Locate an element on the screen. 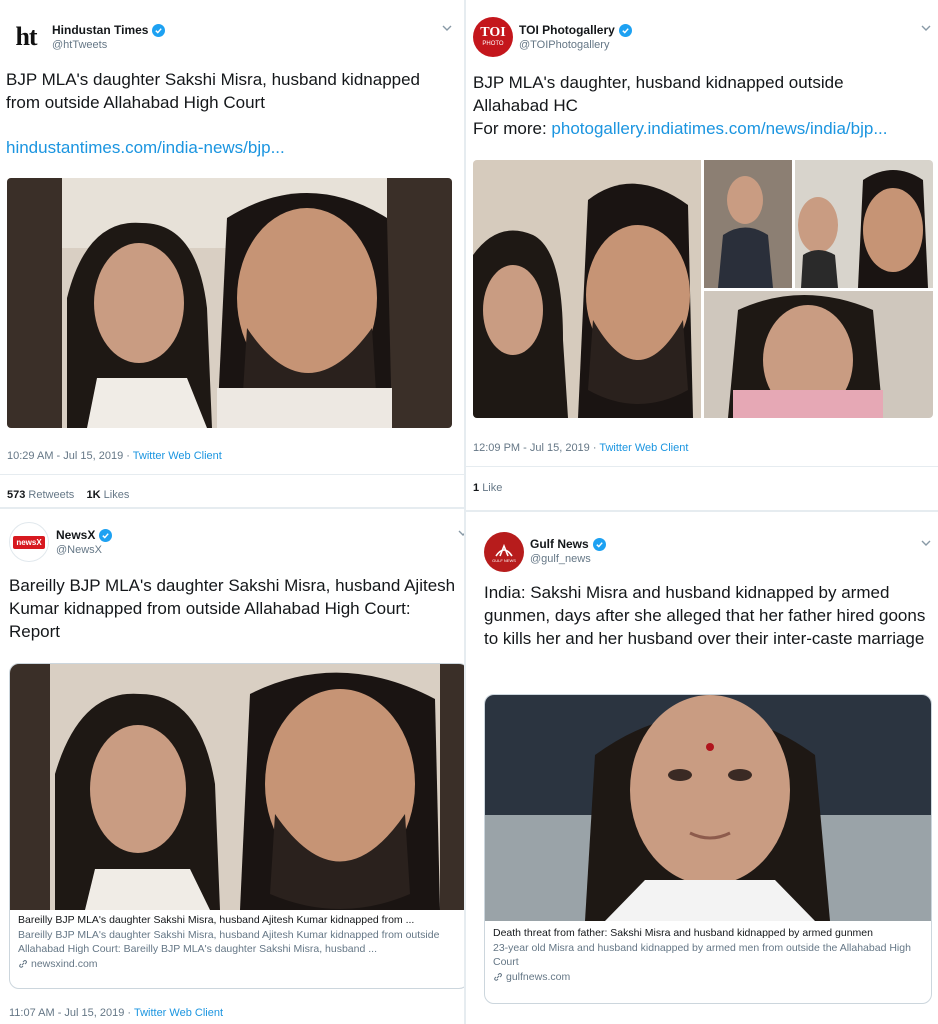  gulf-news-logo-icon is located at coordinates (504, 549).